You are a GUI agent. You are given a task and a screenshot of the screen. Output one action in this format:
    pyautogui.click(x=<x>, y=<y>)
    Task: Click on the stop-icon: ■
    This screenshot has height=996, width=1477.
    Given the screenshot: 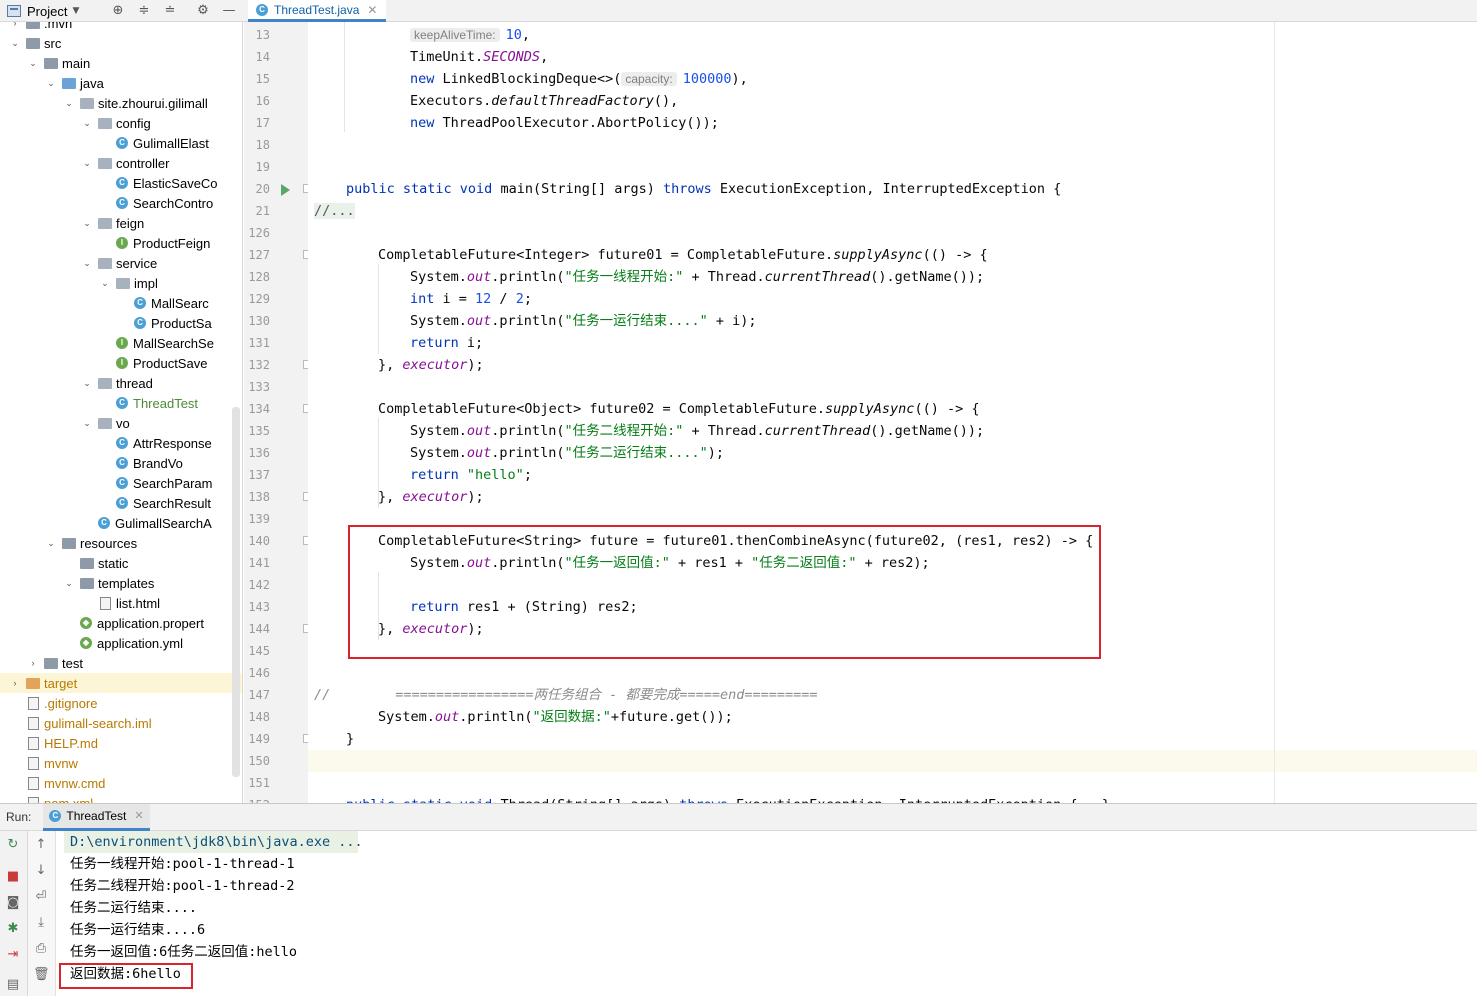 What is the action you would take?
    pyautogui.click(x=13, y=877)
    